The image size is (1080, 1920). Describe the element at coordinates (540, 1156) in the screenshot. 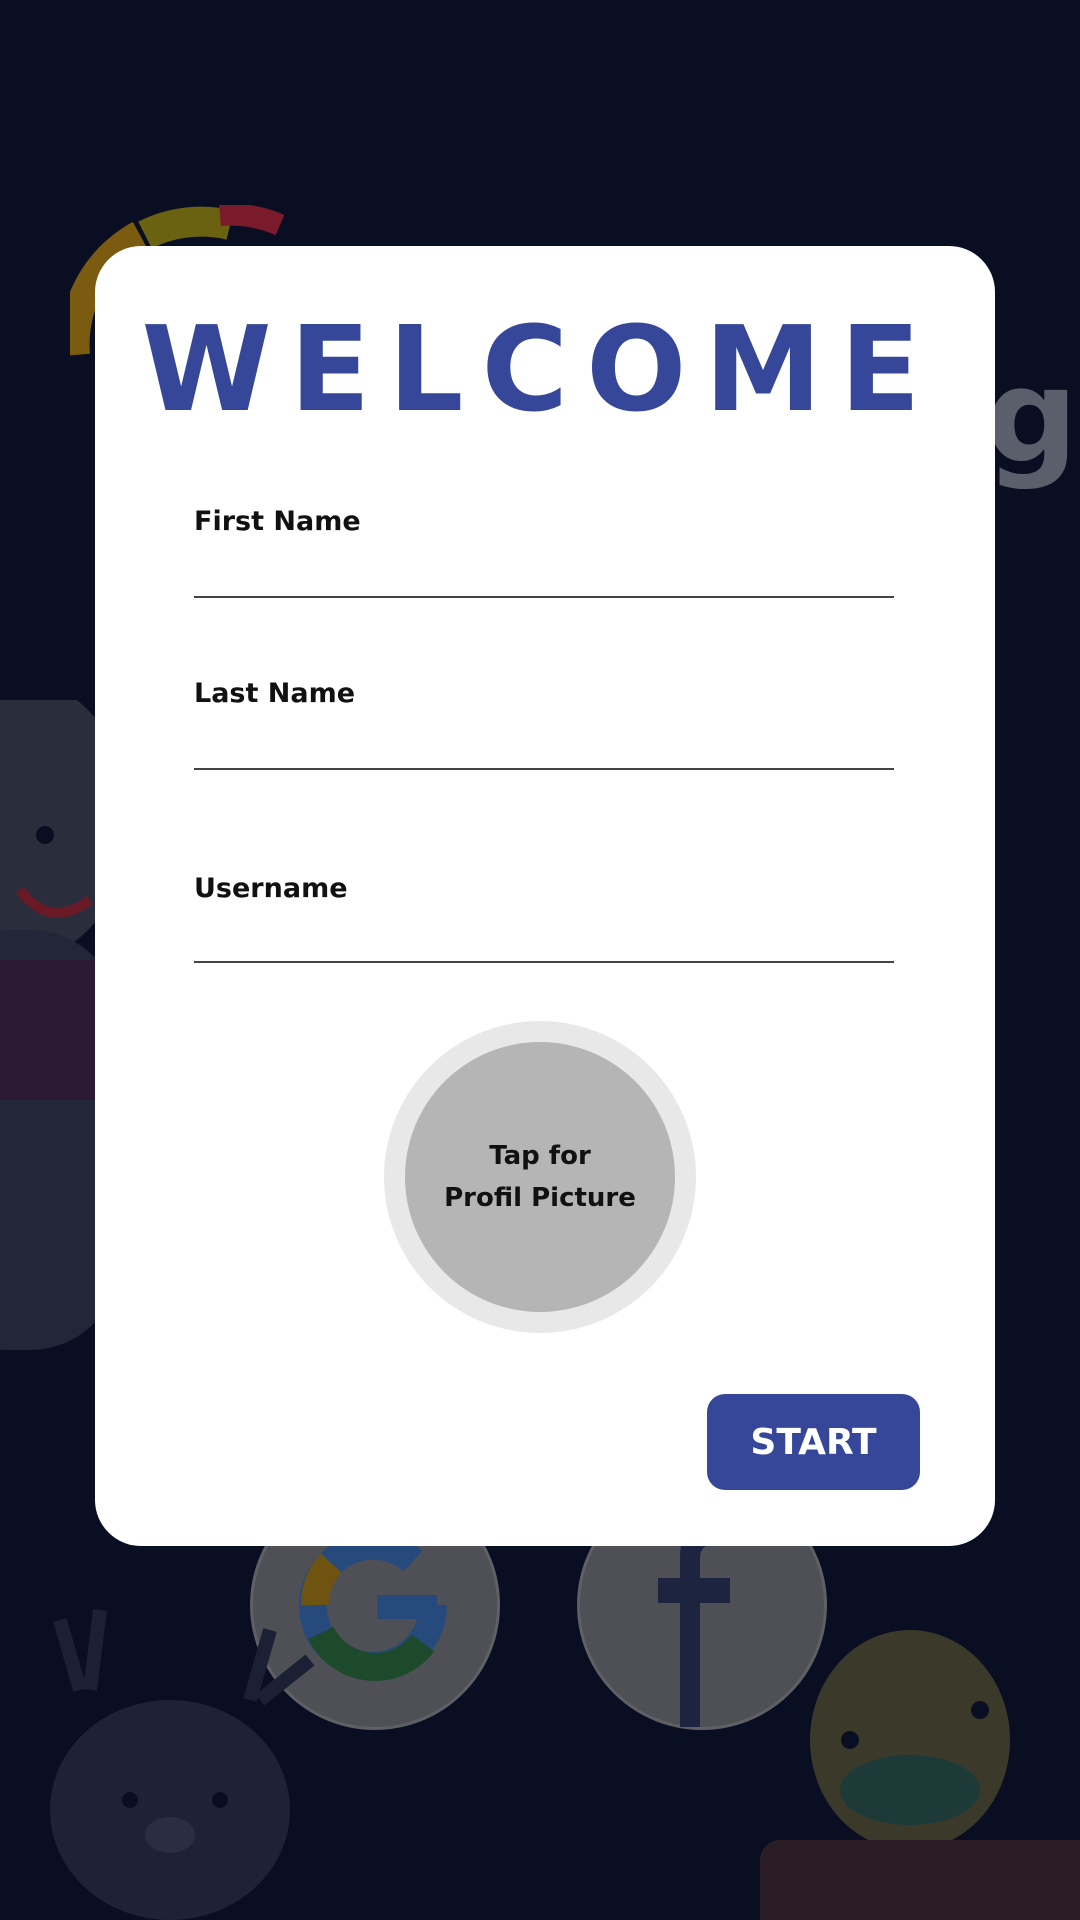

I see `profile-picture-hint-line1: Tap for` at that location.